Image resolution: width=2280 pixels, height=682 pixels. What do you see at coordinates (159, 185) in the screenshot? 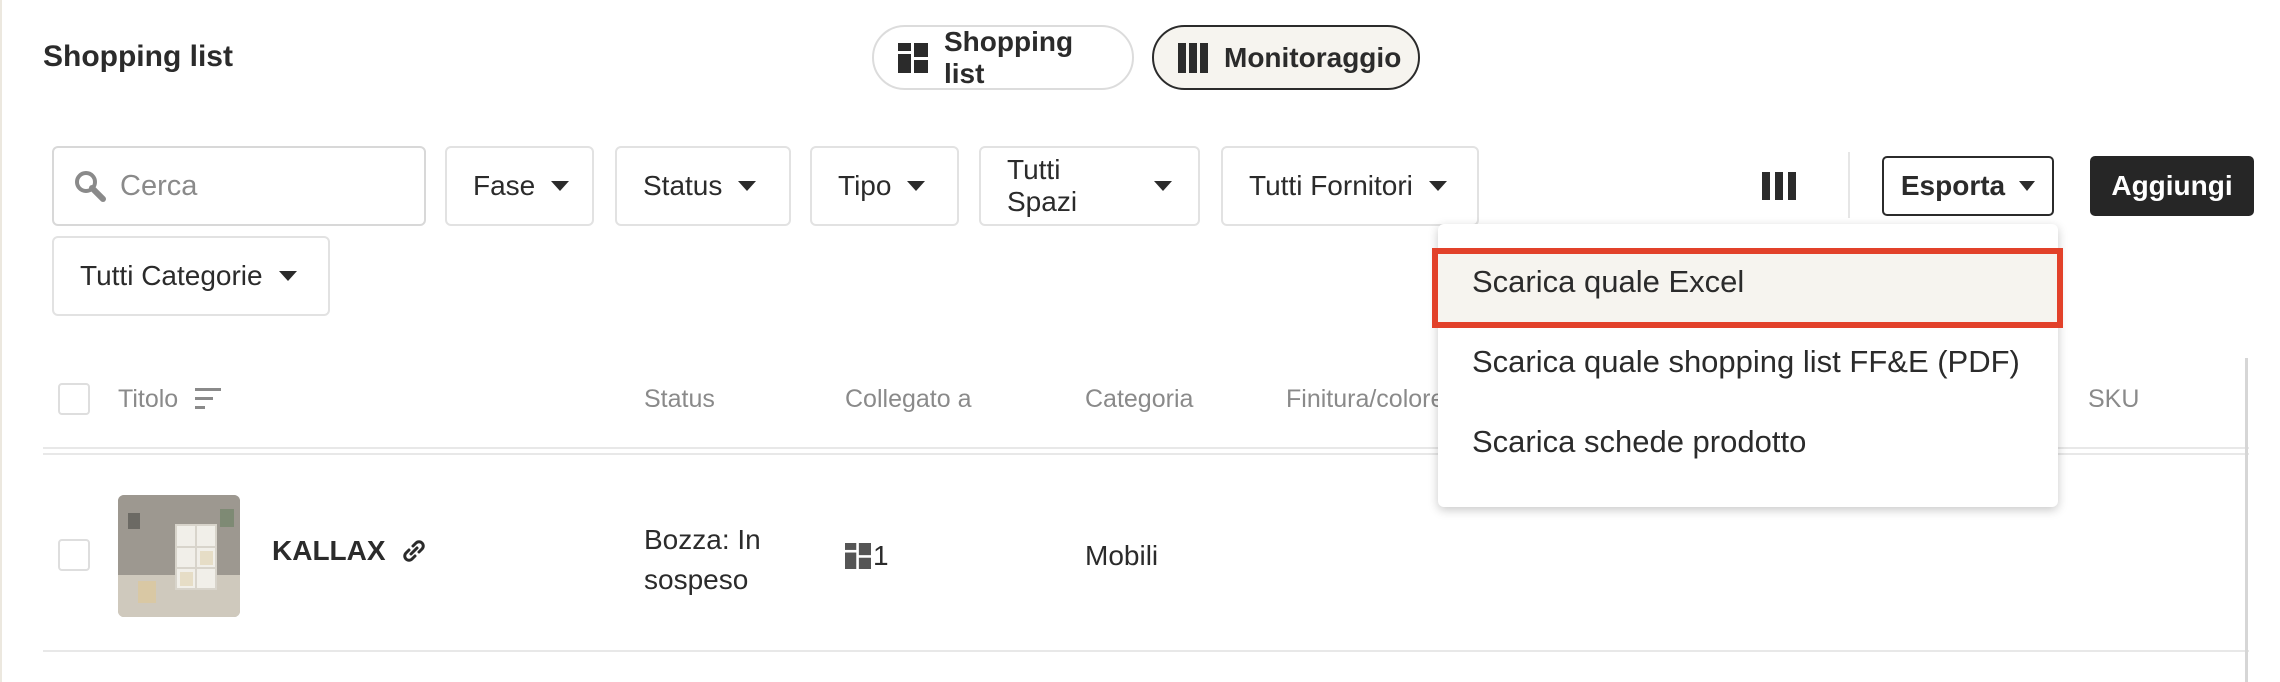
I see `search-placeholder: Cerca` at bounding box center [159, 185].